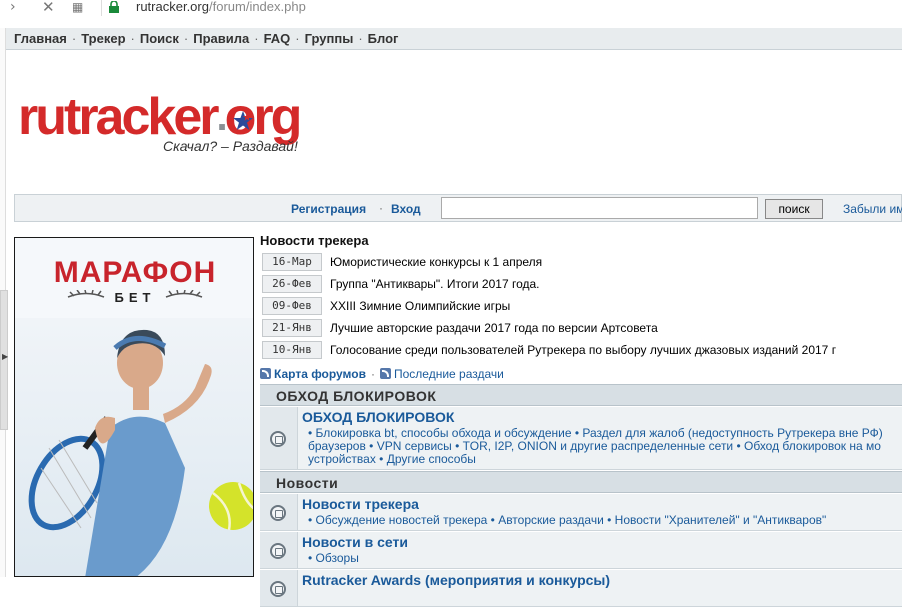 This screenshot has width=902, height=607. I want to click on close-tab-icon: ✕, so click(48, 7).